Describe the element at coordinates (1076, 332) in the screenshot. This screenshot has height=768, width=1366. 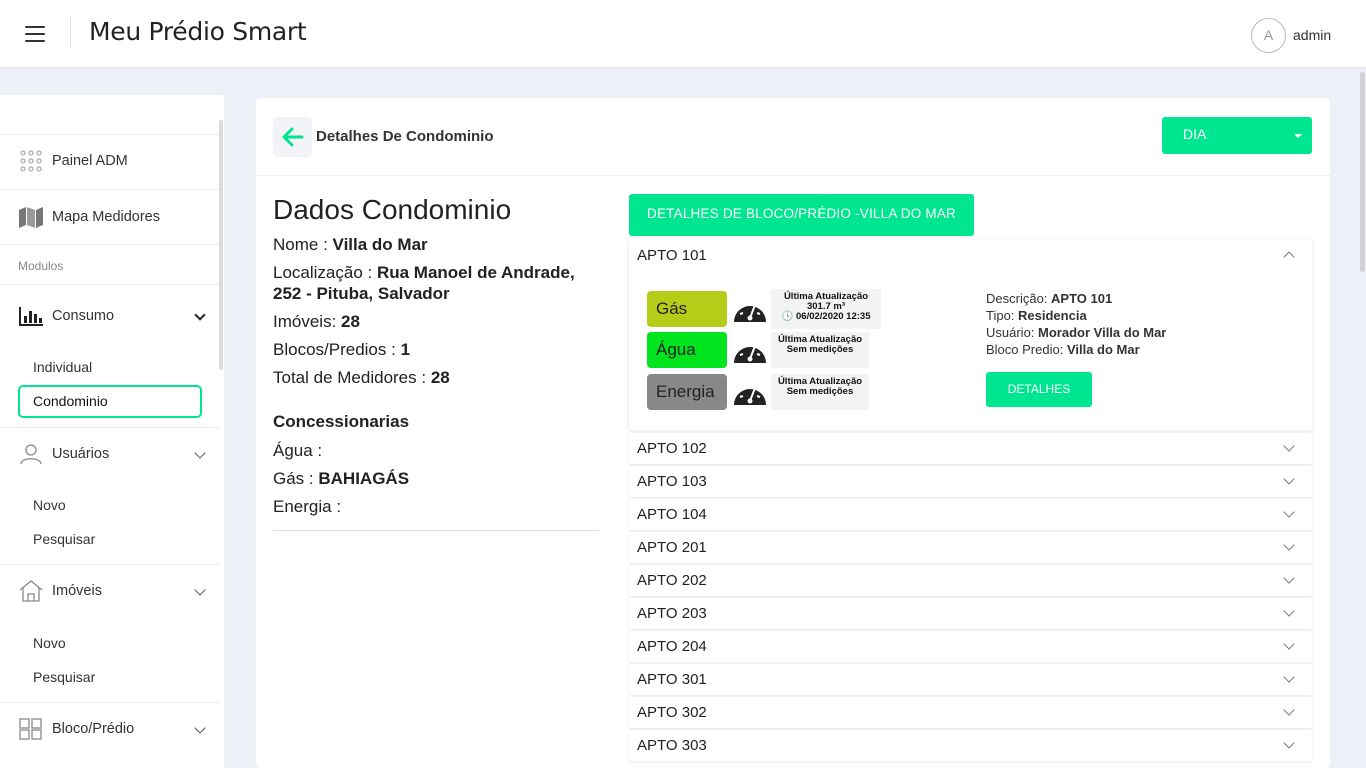
I see `apto-usuario: Usuário: Morador Villa do Mar` at that location.